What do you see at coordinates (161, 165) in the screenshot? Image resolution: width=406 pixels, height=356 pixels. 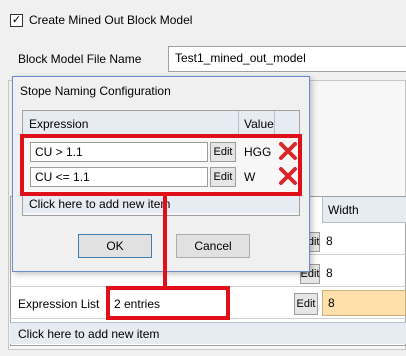 I see `annotation-box-expressions` at bounding box center [161, 165].